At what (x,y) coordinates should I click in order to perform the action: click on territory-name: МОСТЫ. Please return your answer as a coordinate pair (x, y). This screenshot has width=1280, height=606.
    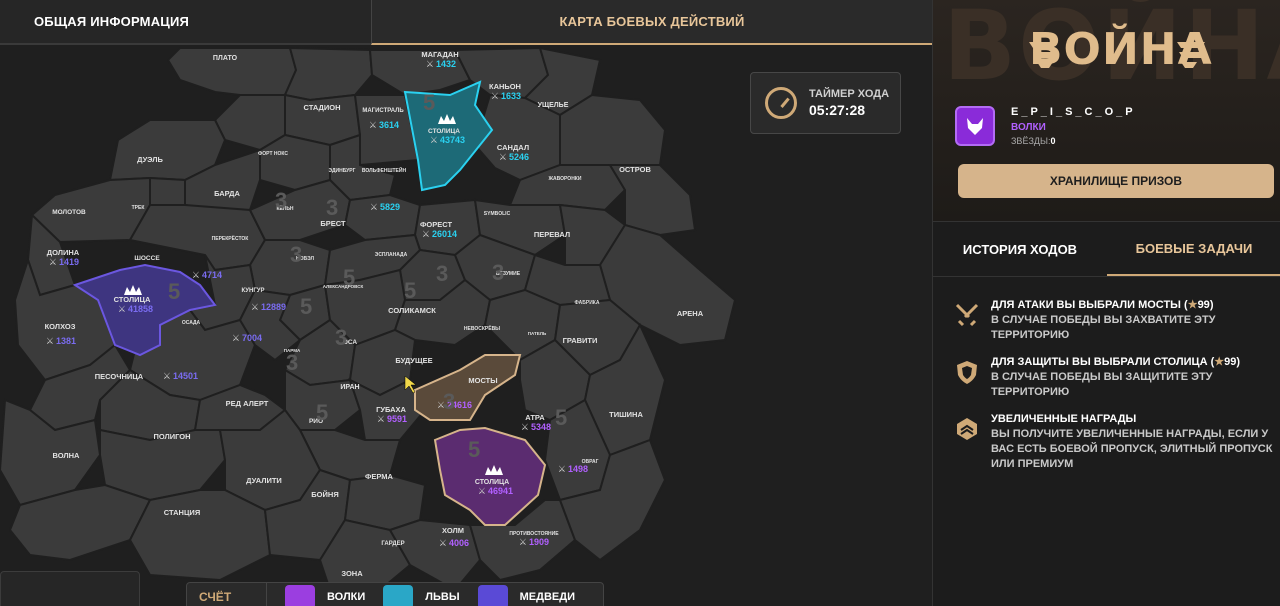
    Looking at the image, I should click on (482, 380).